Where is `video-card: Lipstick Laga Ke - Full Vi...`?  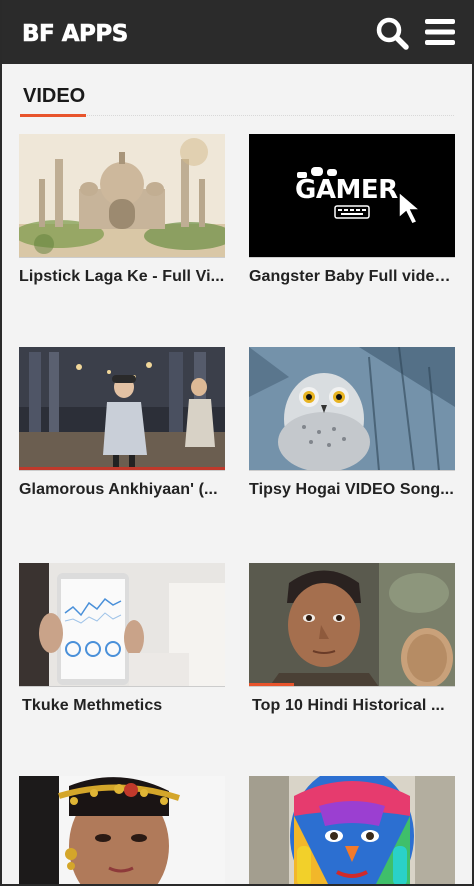 video-card: Lipstick Laga Ke - Full Vi... is located at coordinates (122, 210).